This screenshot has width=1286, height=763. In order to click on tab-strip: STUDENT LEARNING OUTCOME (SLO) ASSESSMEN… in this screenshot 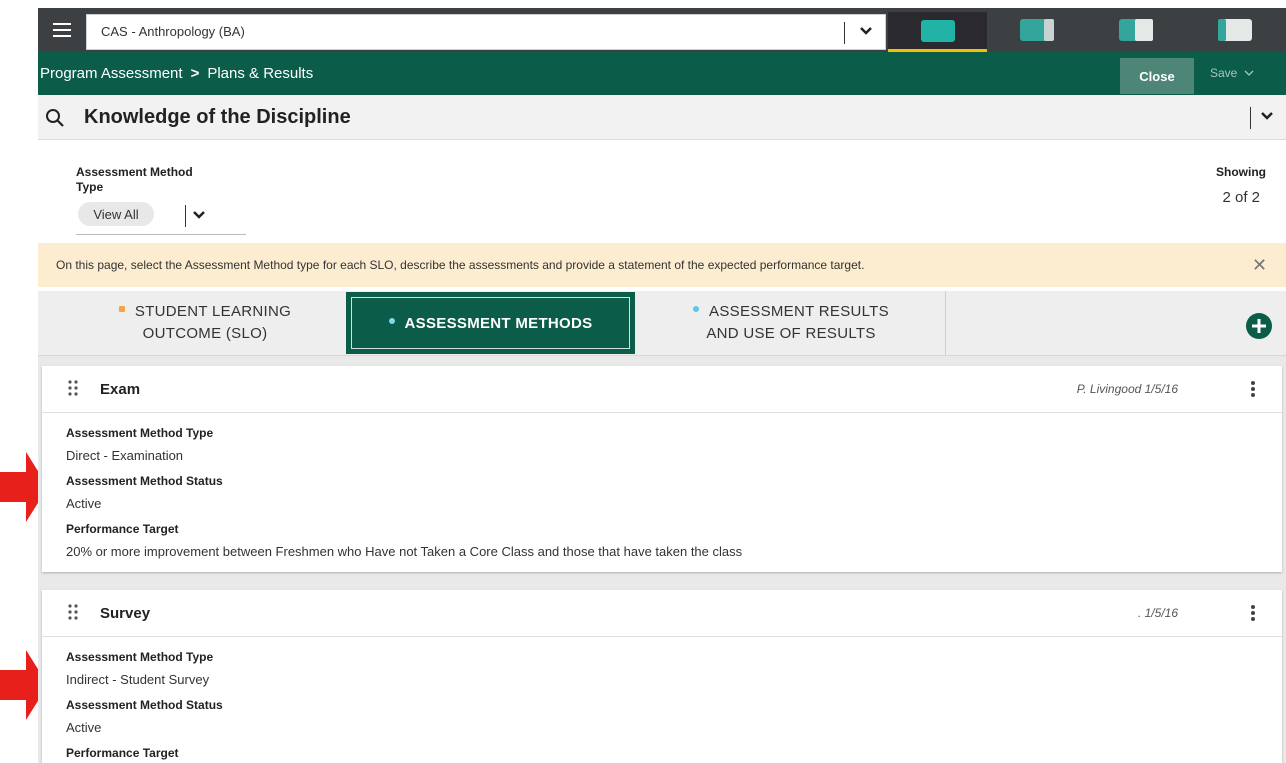, I will do `click(662, 323)`.